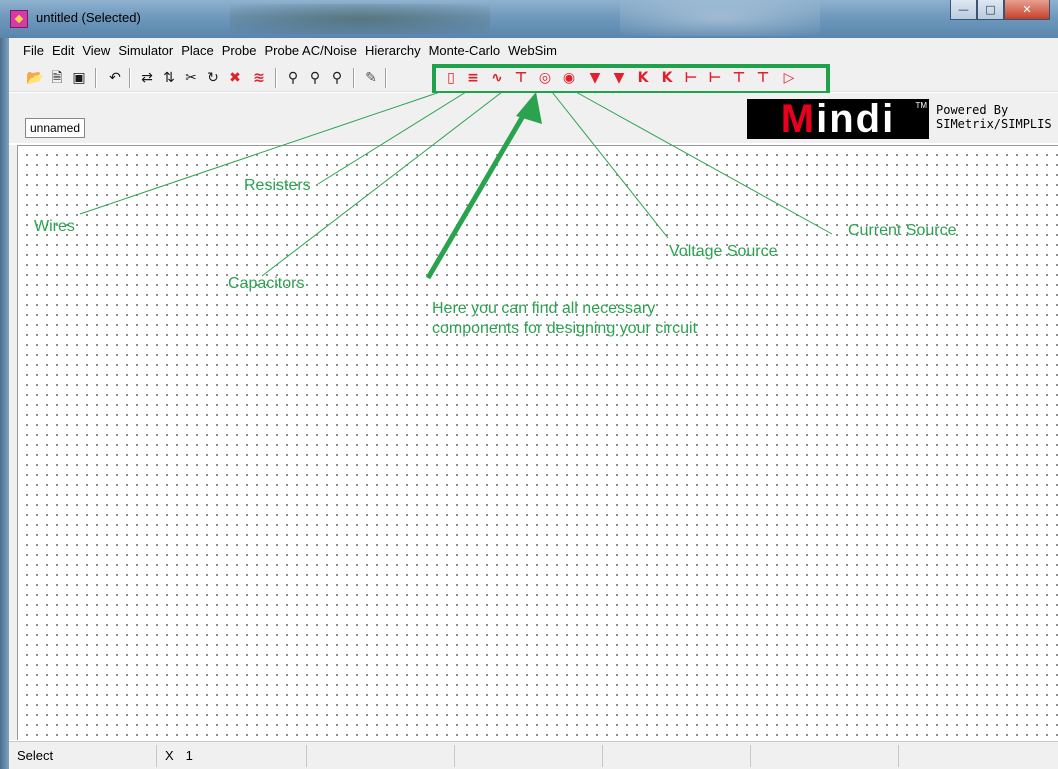  I want to click on titlebar-glow, so click(720, 18).